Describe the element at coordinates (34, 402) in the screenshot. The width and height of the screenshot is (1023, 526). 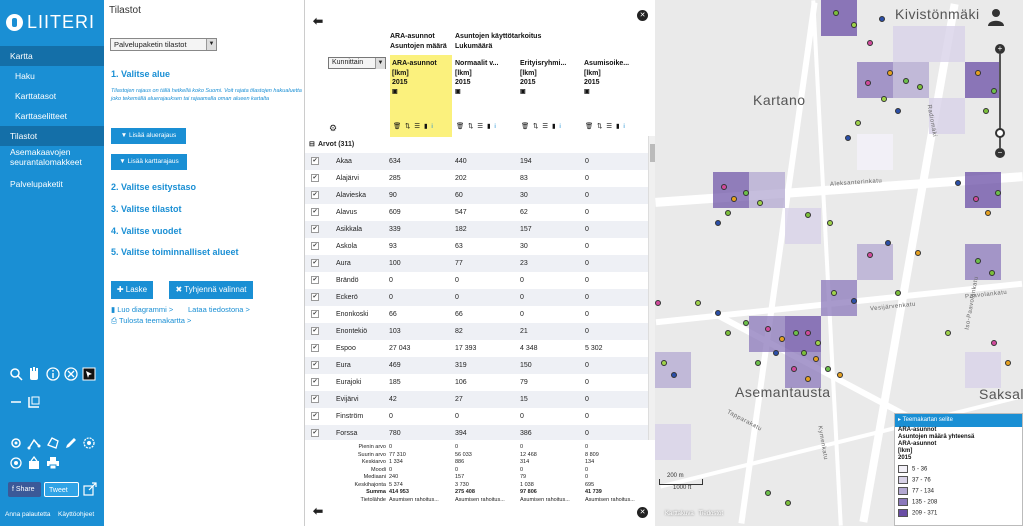
I see `measure-area-icon` at that location.